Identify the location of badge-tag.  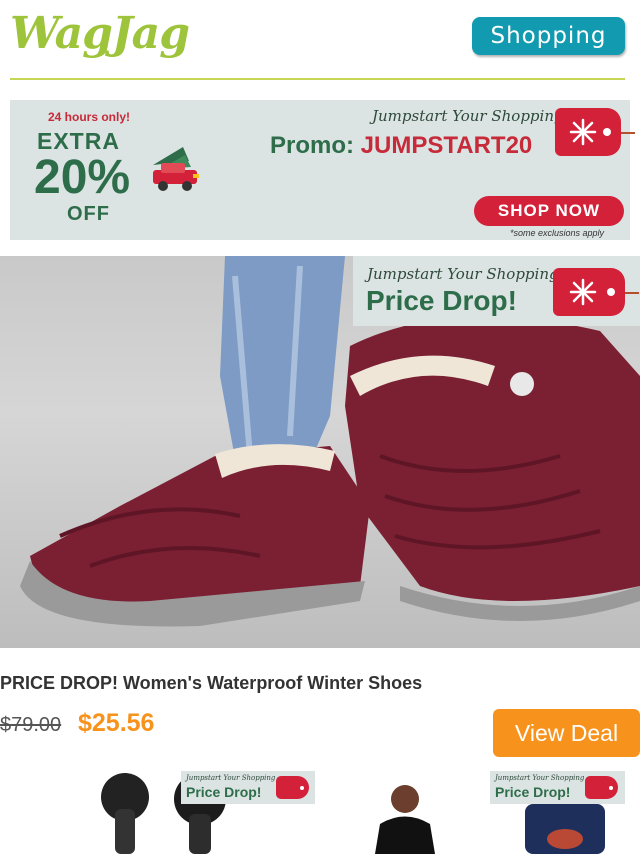
(596, 292).